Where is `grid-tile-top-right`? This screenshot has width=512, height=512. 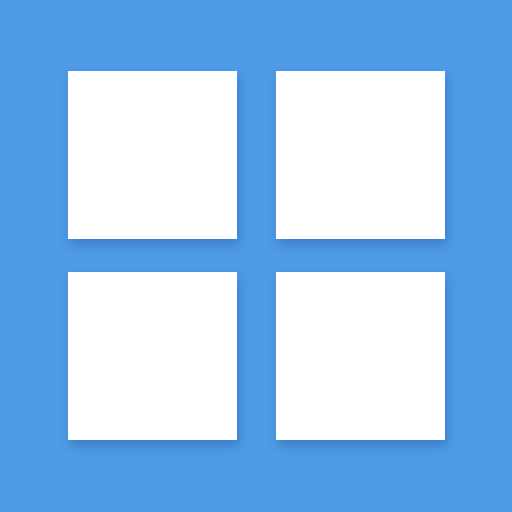 grid-tile-top-right is located at coordinates (360, 155).